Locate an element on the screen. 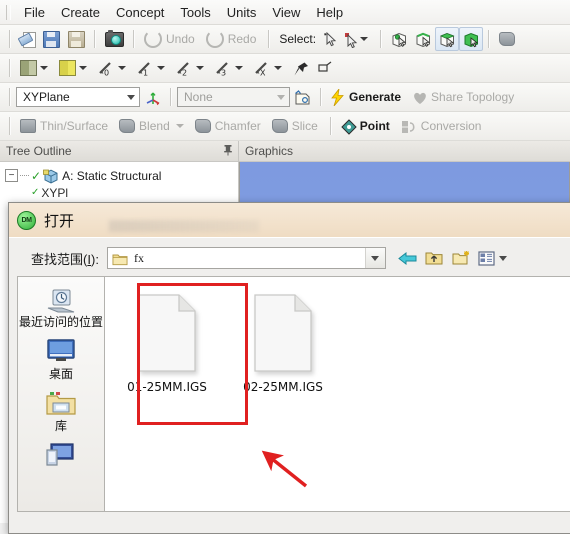 The height and width of the screenshot is (534, 570). undo-button: Undo is located at coordinates (171, 39).